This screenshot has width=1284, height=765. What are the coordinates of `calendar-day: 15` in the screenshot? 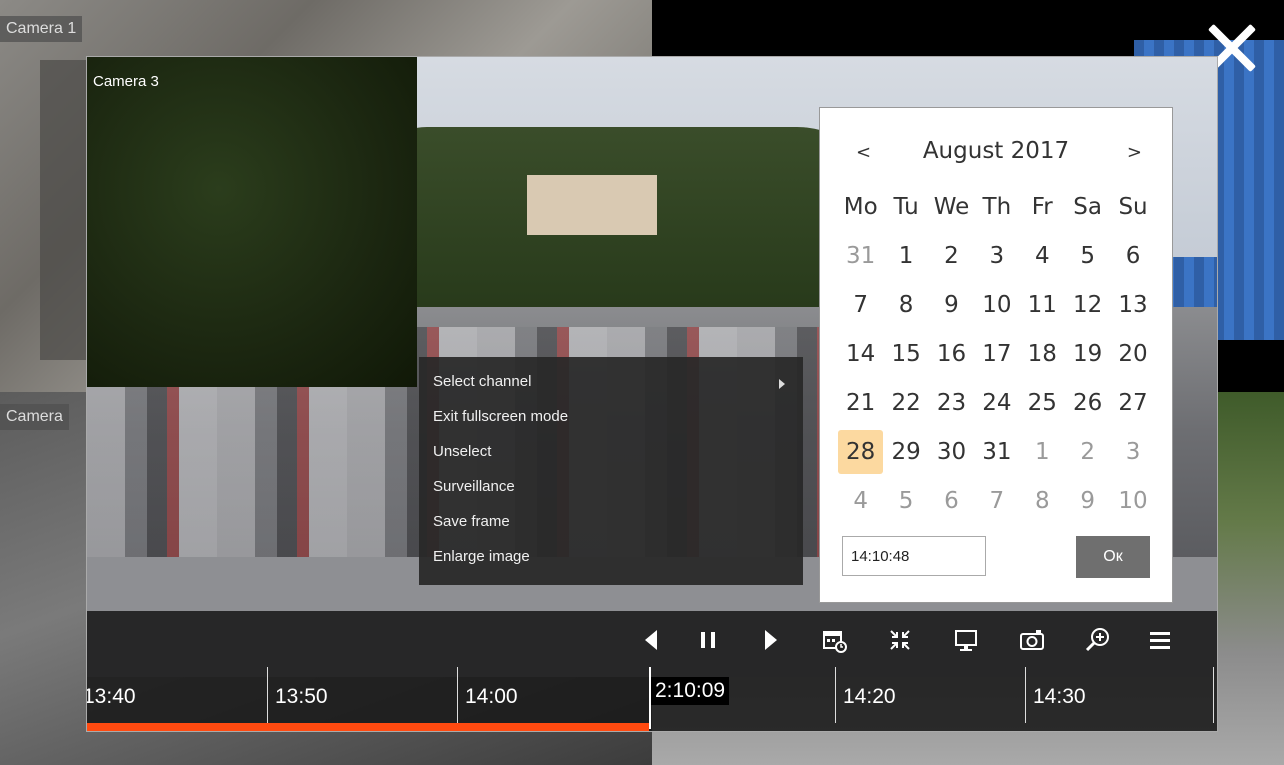 It's located at (905, 354).